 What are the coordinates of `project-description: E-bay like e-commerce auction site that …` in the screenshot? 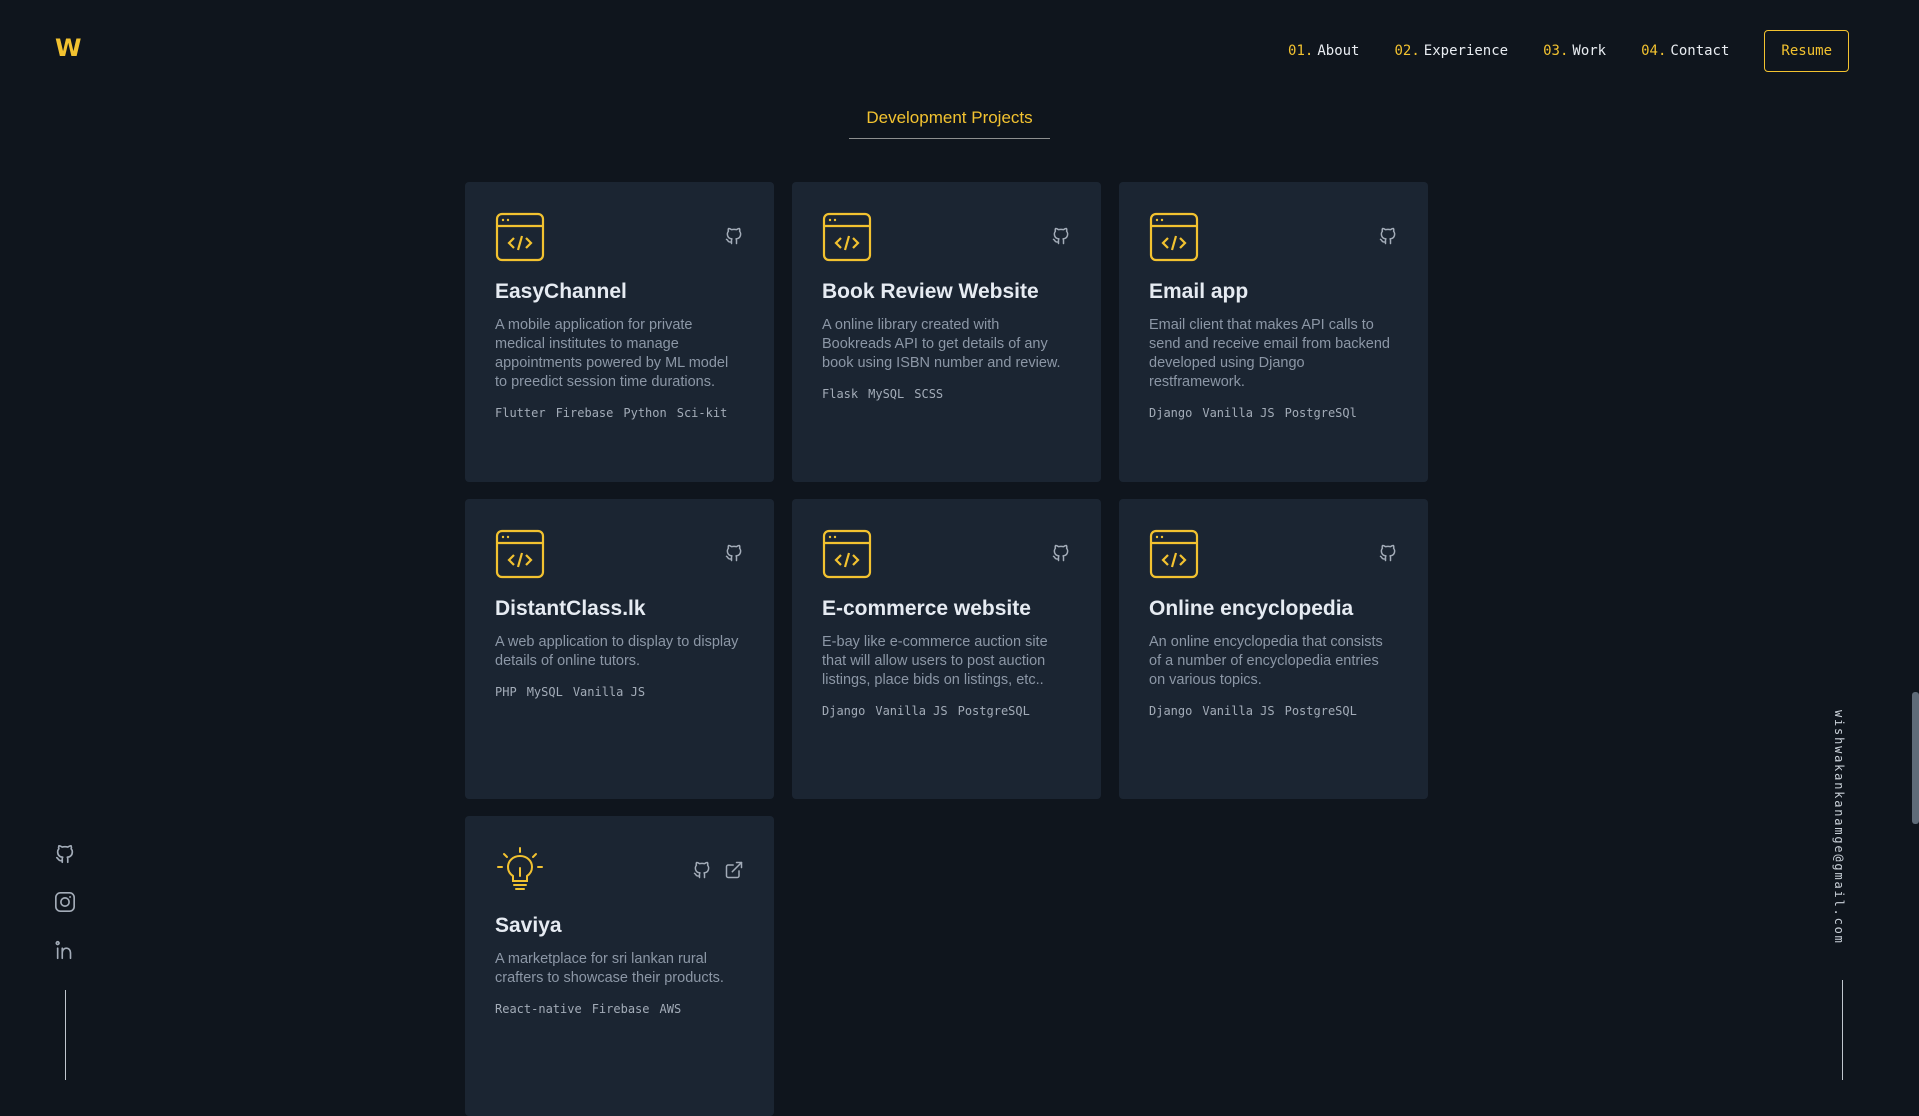 It's located at (935, 661).